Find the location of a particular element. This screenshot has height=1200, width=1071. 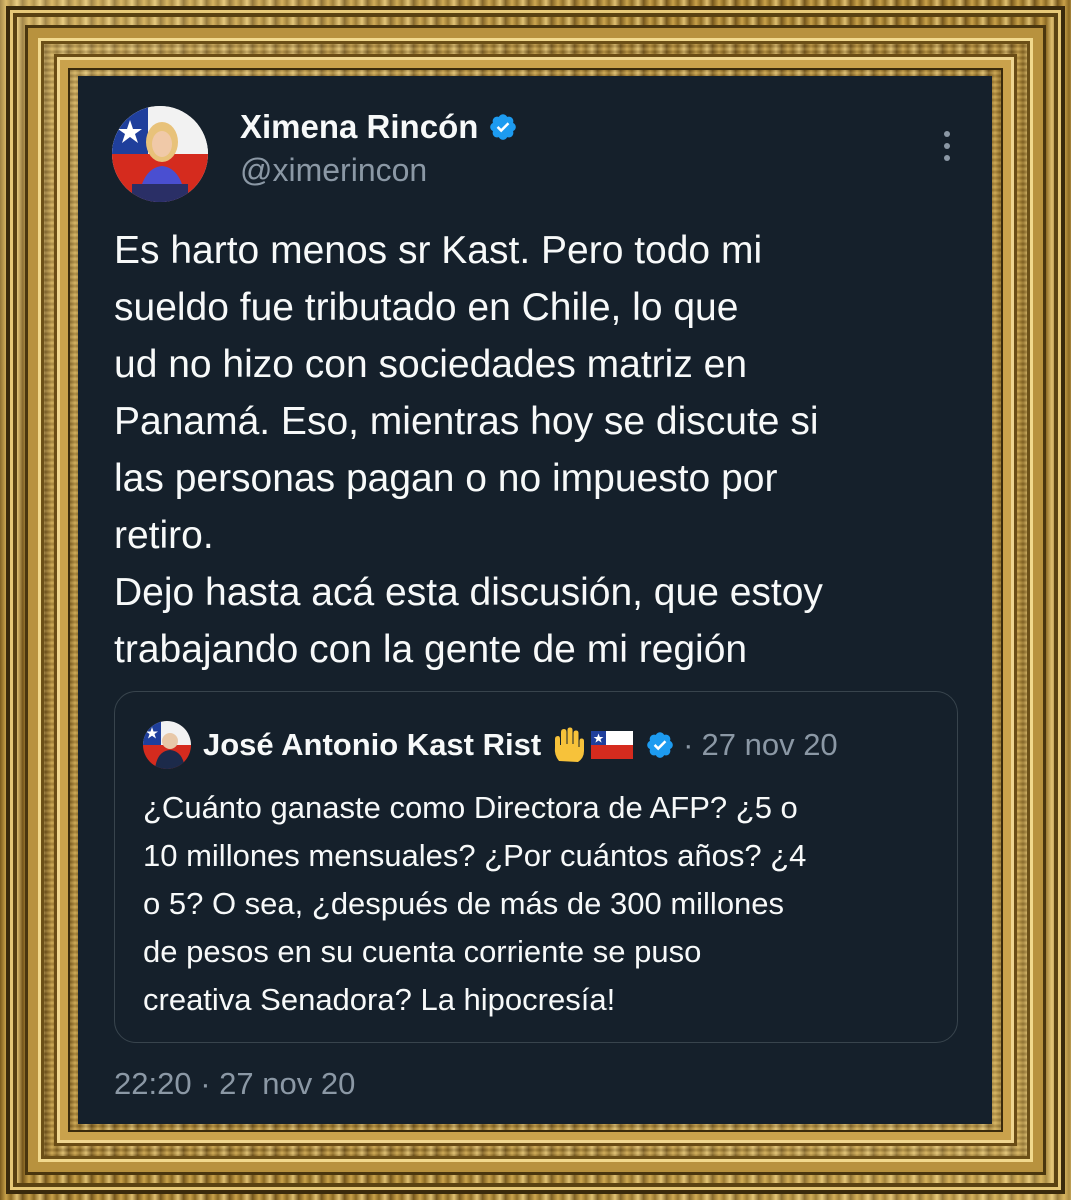

avatar-image is located at coordinates (160, 154).